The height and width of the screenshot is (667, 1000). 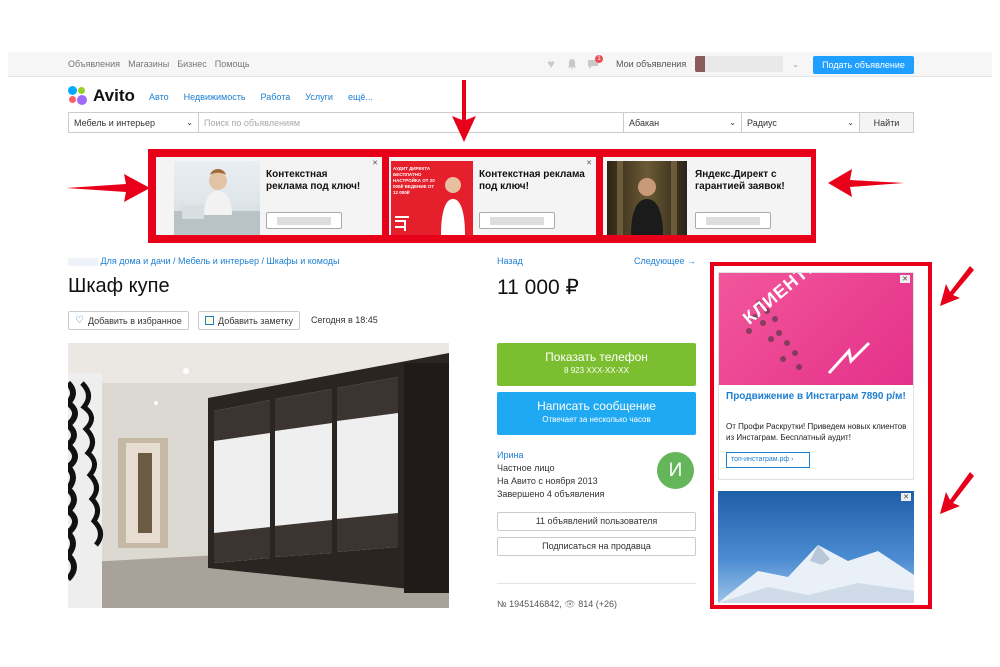 I want to click on bell-icon, so click(x=572, y=64).